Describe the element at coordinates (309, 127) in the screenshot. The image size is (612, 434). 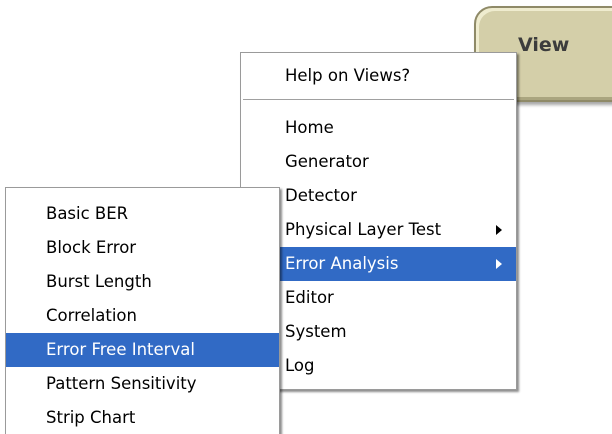
I see `menu-item-label: Home` at that location.